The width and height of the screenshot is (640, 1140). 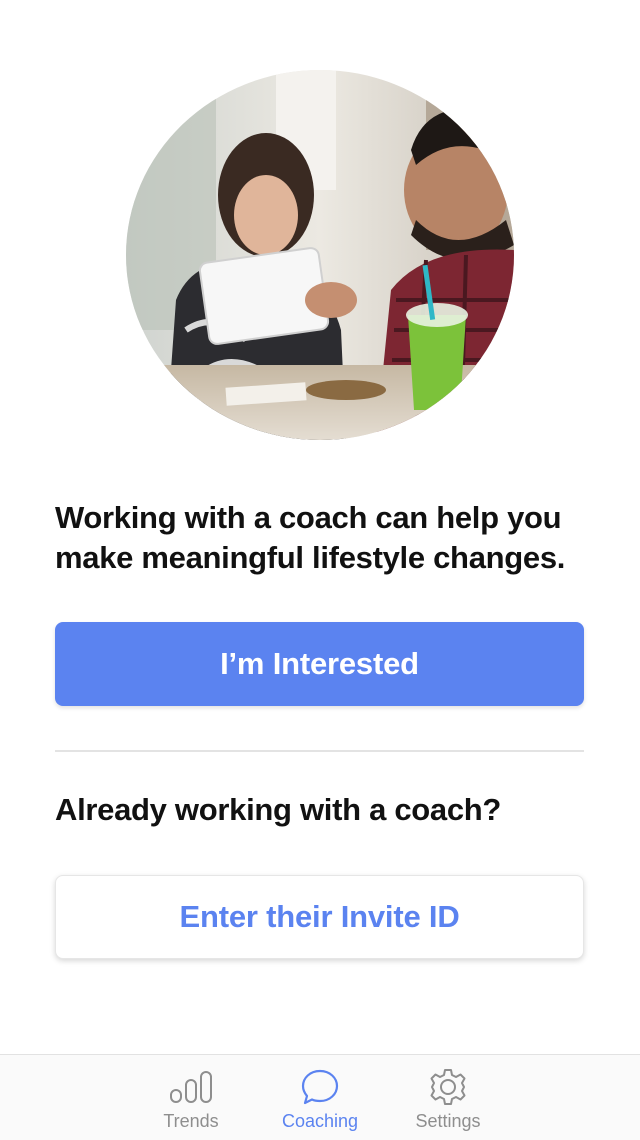 I want to click on tab-settings-label: Settings, so click(x=448, y=1121).